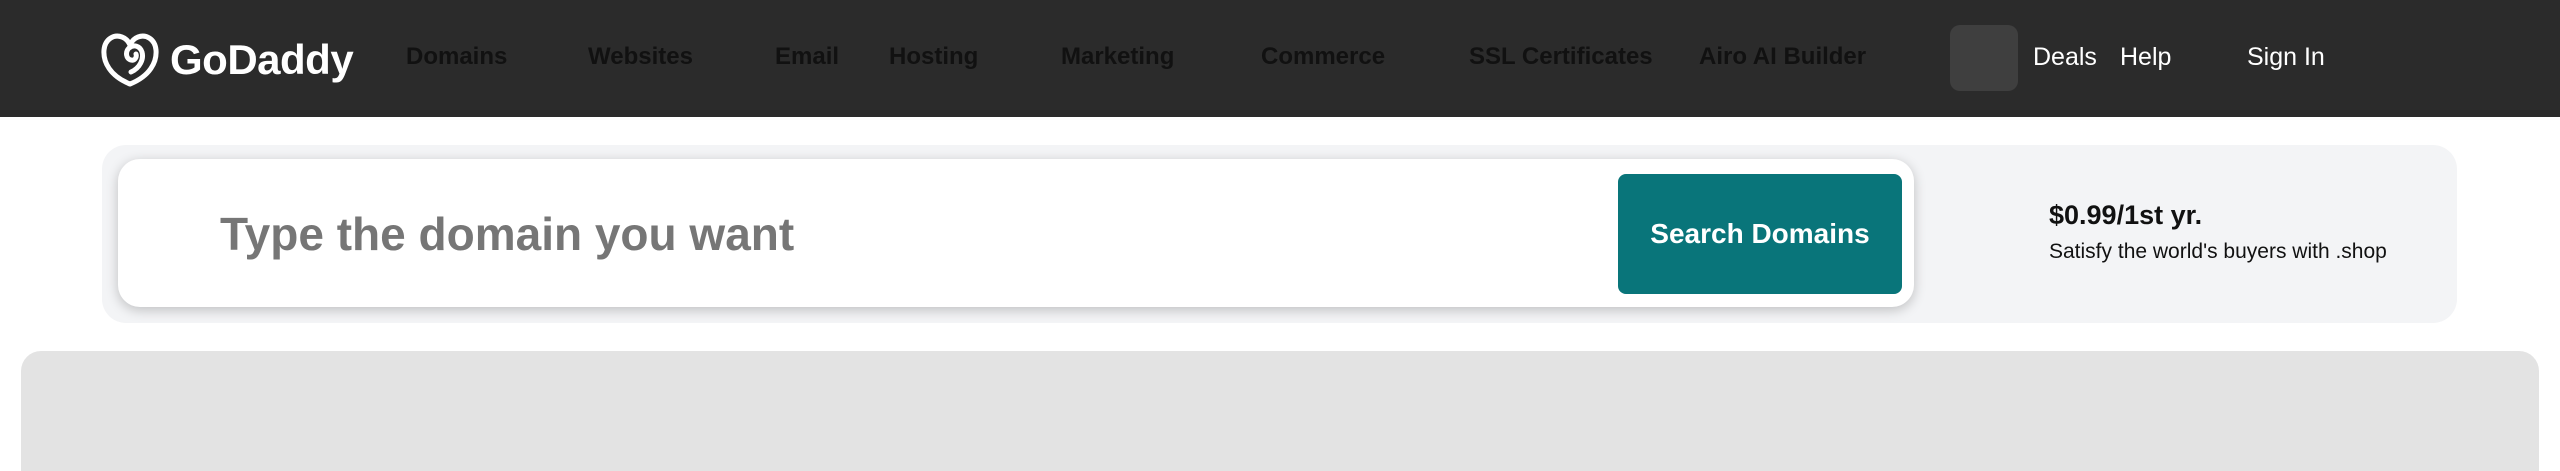 The image size is (2560, 471). What do you see at coordinates (1760, 234) in the screenshot?
I see `search-domains-button: Search Domains` at bounding box center [1760, 234].